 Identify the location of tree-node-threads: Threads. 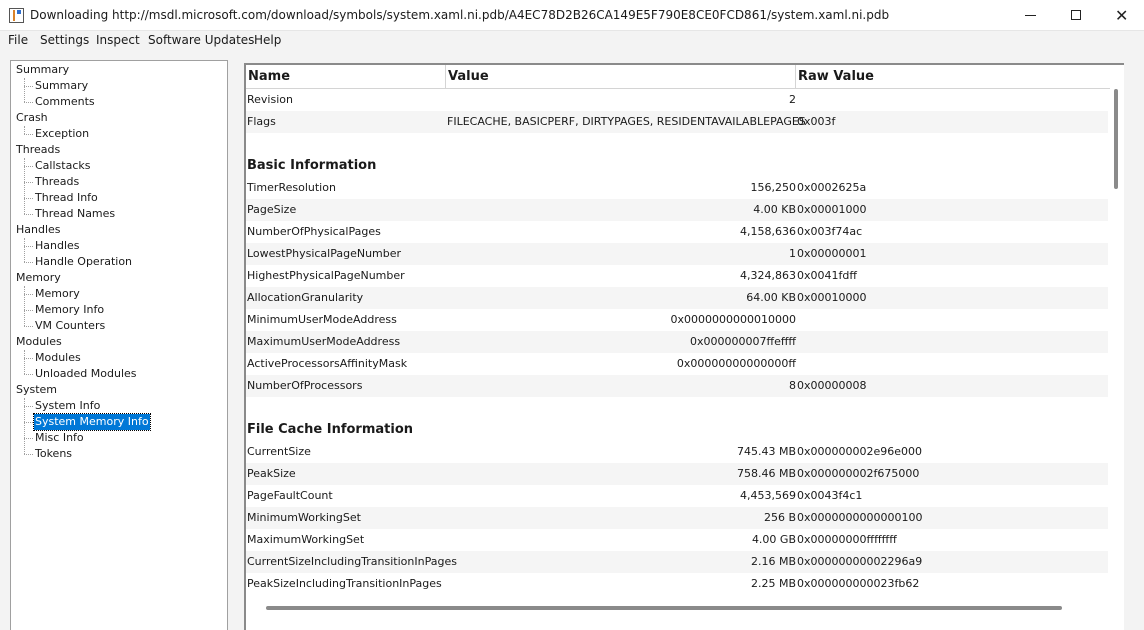
(38, 150).